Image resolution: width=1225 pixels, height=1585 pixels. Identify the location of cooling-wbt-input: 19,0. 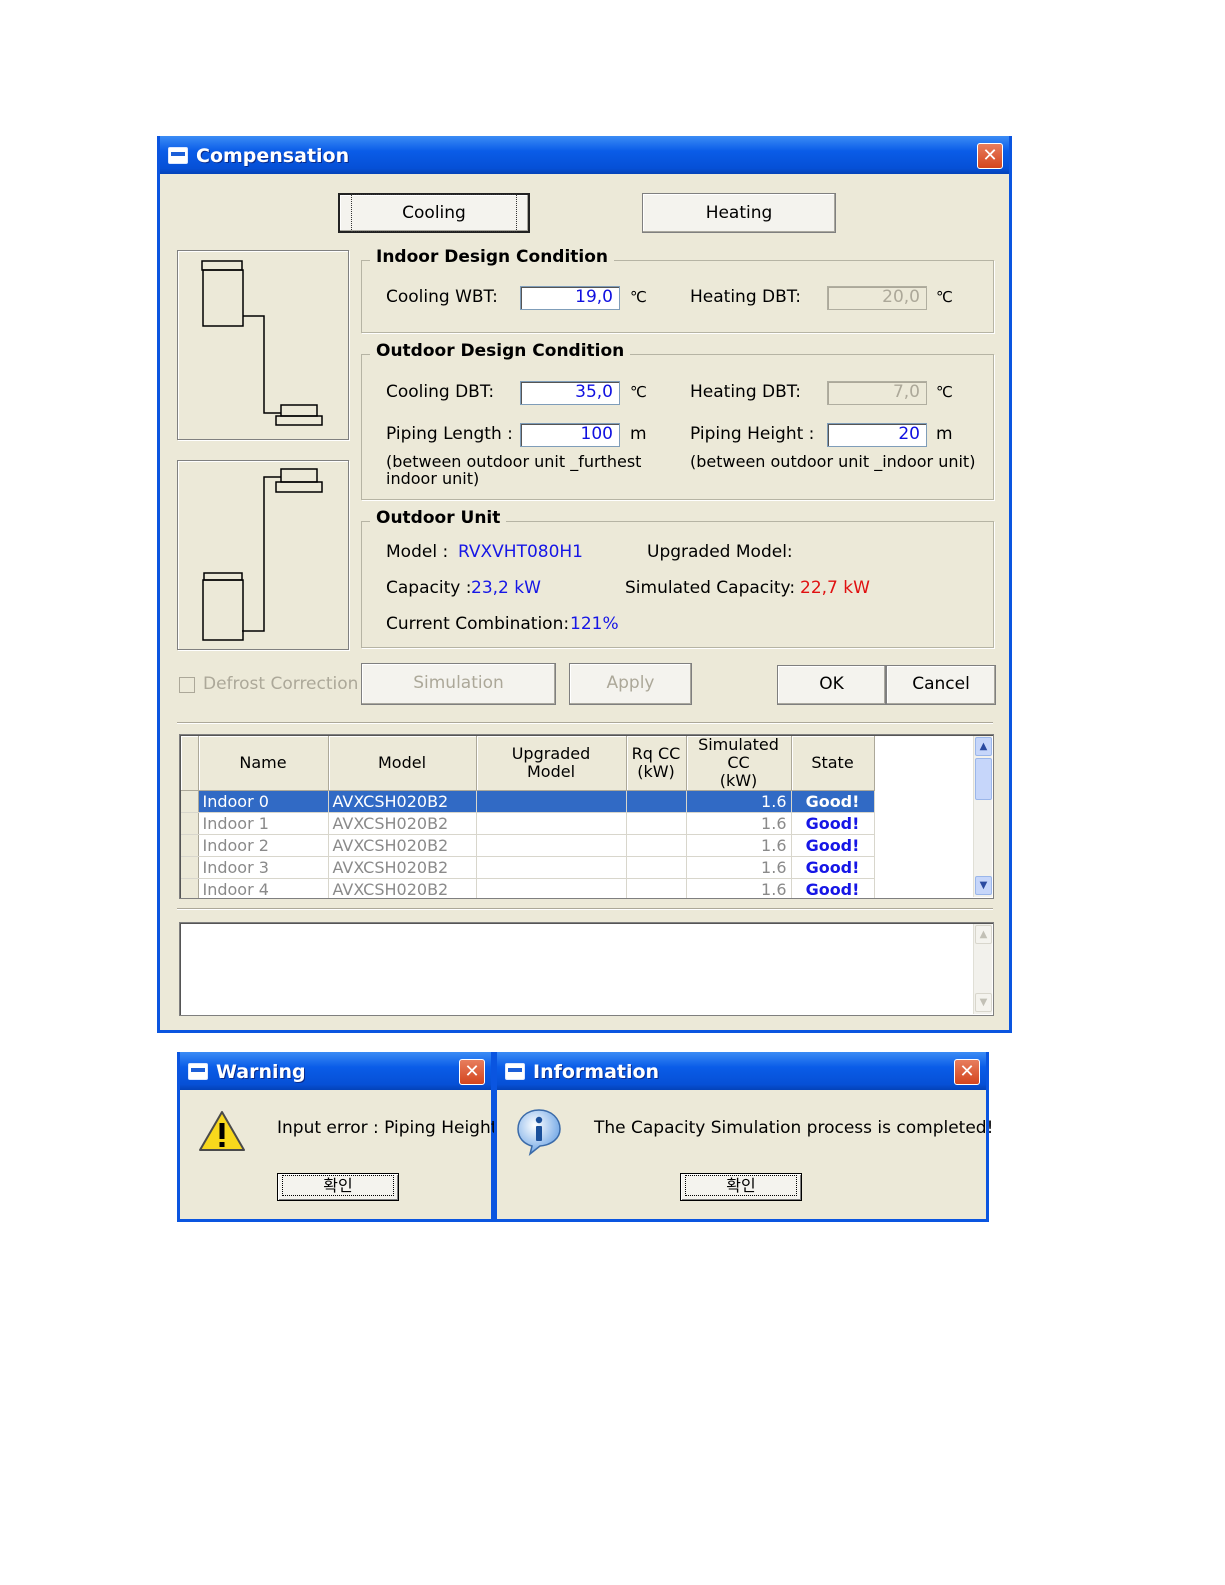
(570, 298).